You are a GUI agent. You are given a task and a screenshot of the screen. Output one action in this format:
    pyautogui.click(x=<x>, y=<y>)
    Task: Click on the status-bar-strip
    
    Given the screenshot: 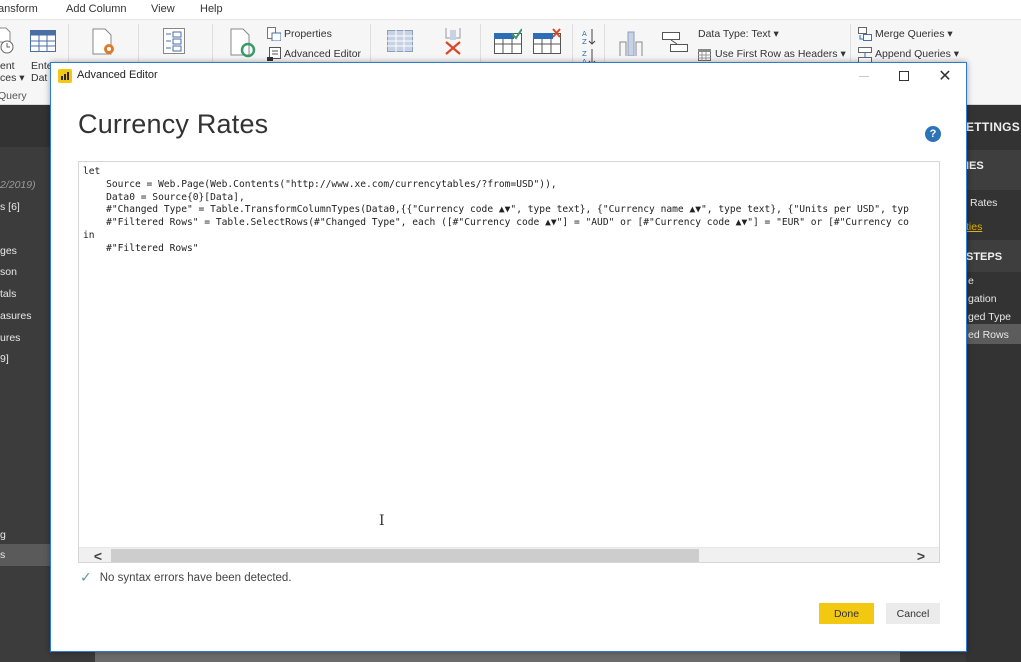 What is the action you would take?
    pyautogui.click(x=497, y=657)
    